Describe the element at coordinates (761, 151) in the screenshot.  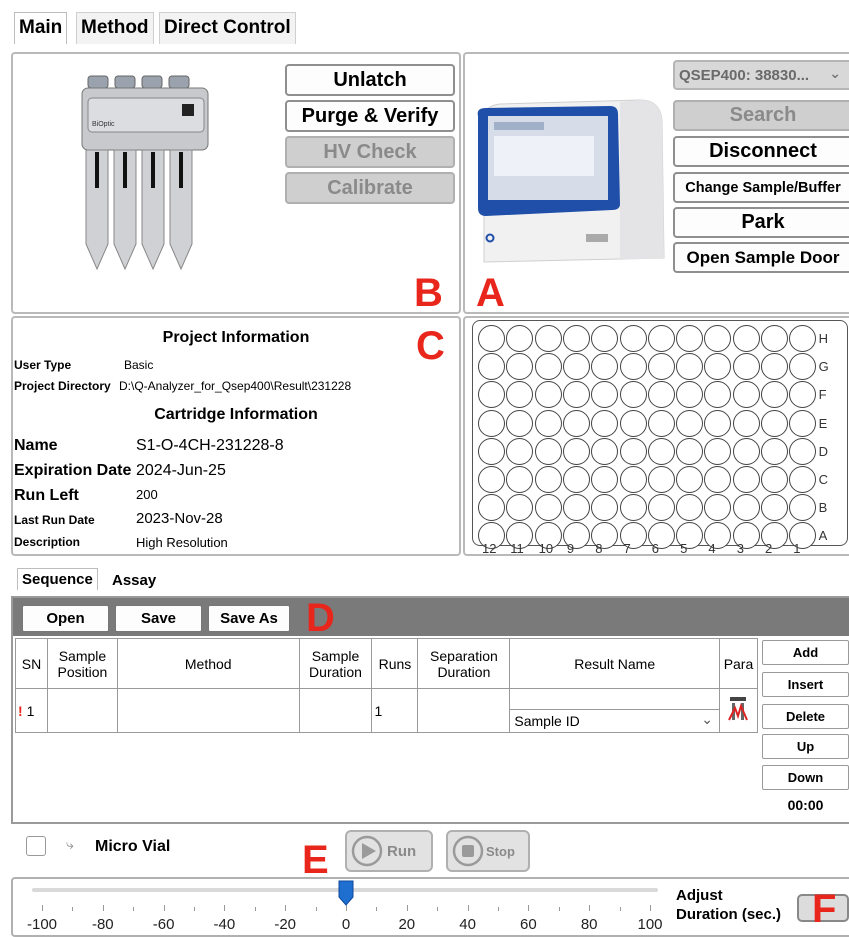
I see `disconnect-button: Disconnect` at that location.